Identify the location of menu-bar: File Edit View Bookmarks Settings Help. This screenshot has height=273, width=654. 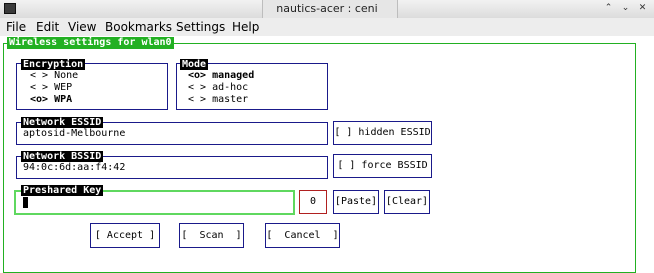
(327, 27).